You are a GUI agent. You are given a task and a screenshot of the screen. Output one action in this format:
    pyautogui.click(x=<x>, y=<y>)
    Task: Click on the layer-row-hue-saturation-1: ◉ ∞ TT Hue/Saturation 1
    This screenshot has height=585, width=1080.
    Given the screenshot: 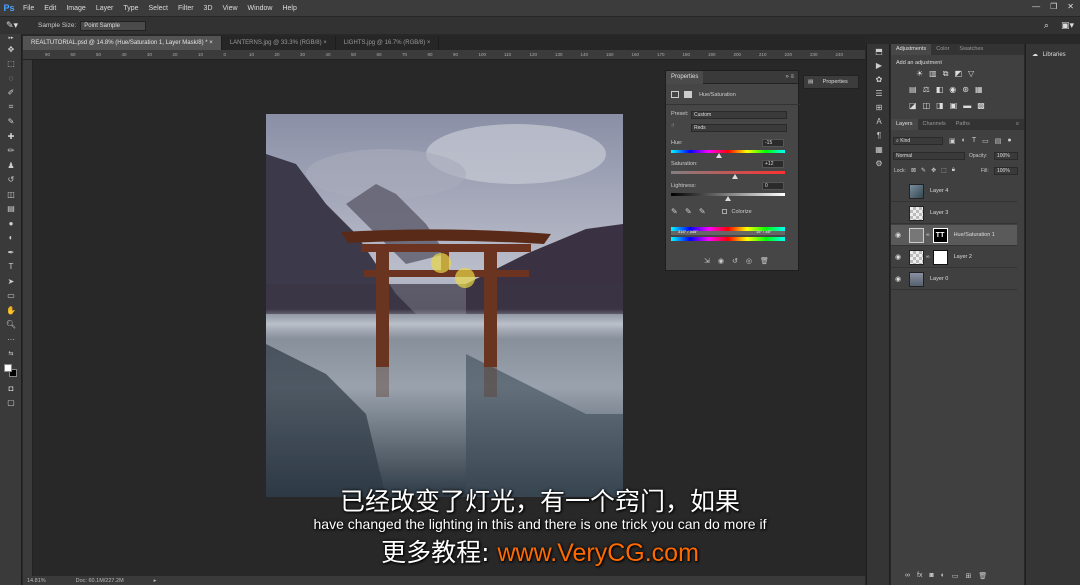 What is the action you would take?
    pyautogui.click(x=954, y=235)
    